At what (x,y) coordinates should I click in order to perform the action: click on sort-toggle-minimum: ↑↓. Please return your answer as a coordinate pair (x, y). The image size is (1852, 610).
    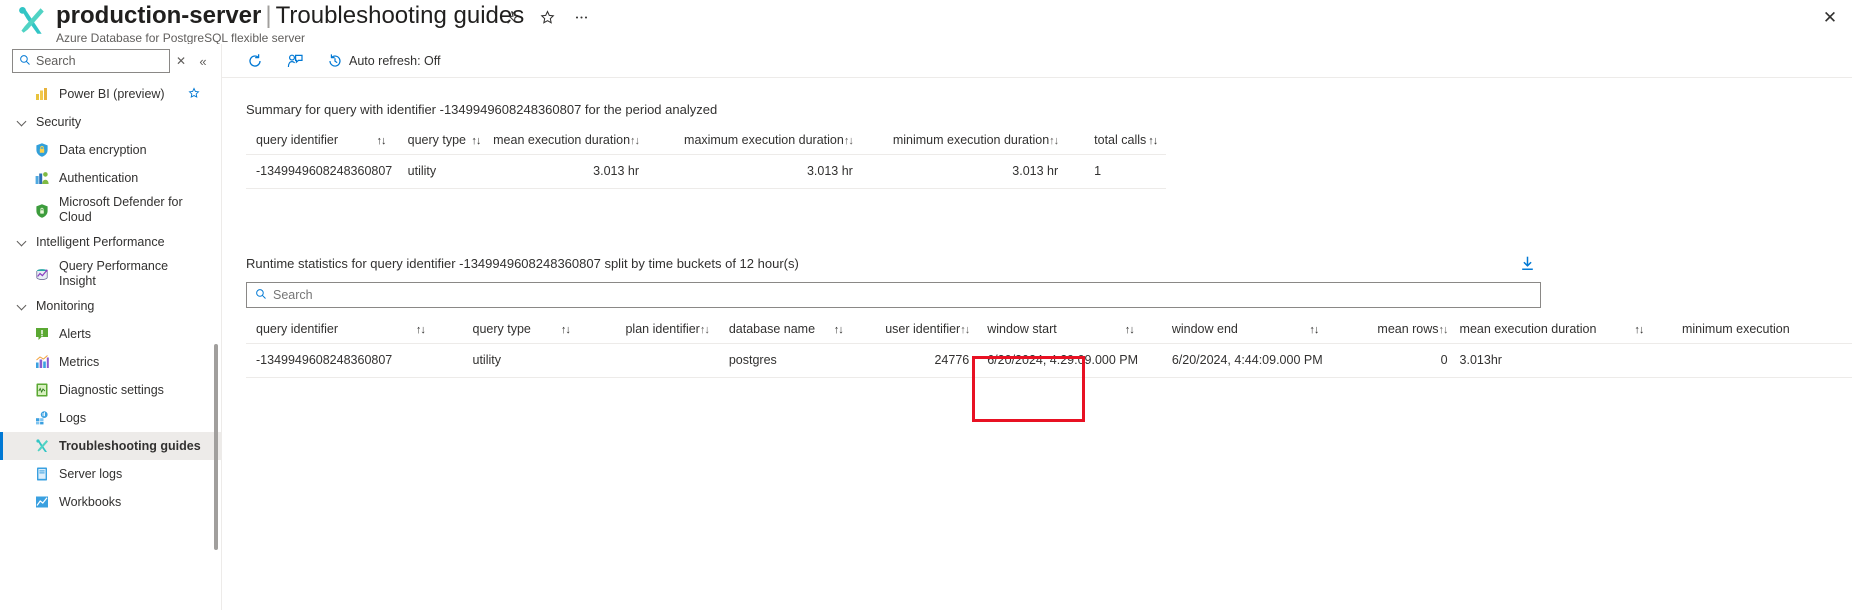
    Looking at the image, I should click on (1054, 141).